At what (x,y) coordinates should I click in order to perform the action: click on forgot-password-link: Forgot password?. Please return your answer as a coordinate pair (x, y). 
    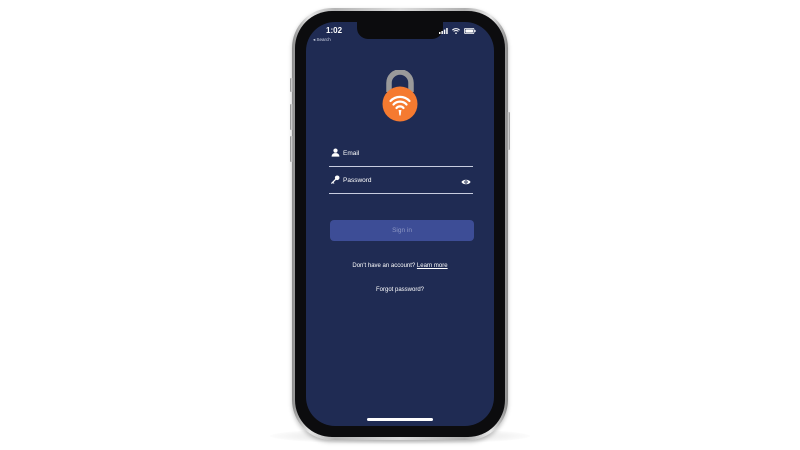
    Looking at the image, I should click on (400, 290).